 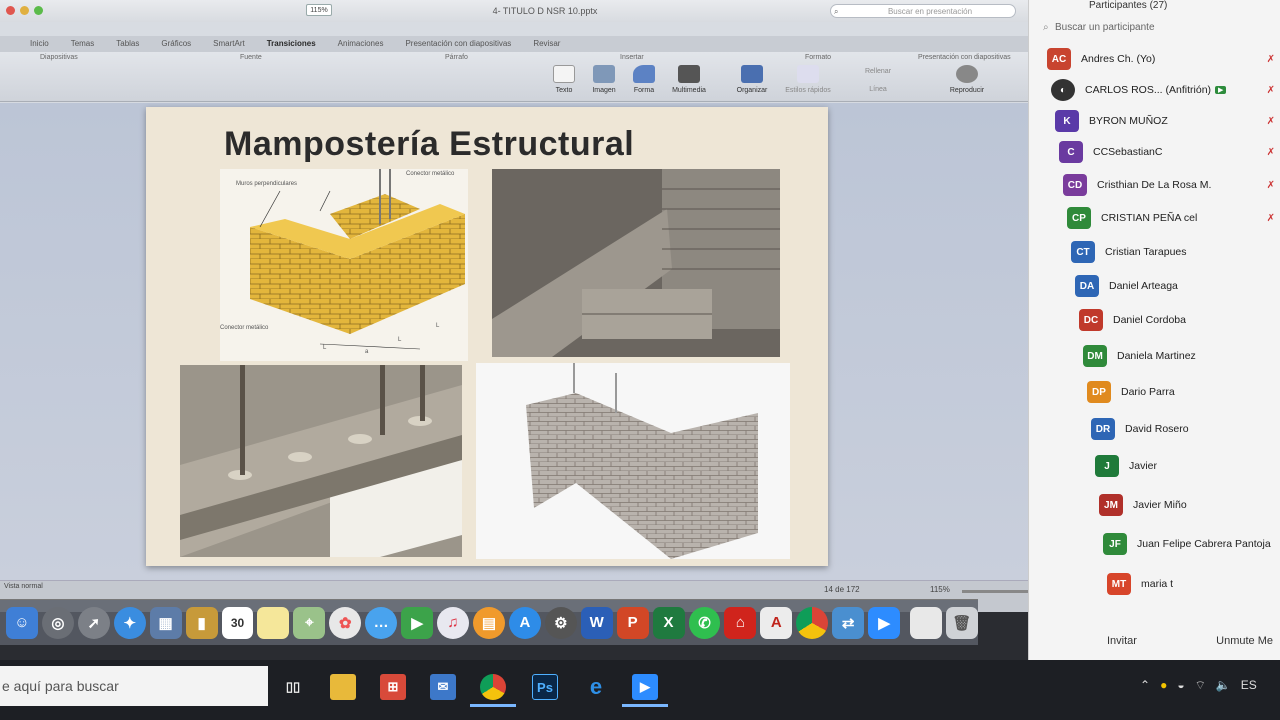 What do you see at coordinates (642, 461) in the screenshot?
I see `corner-wall-3d` at bounding box center [642, 461].